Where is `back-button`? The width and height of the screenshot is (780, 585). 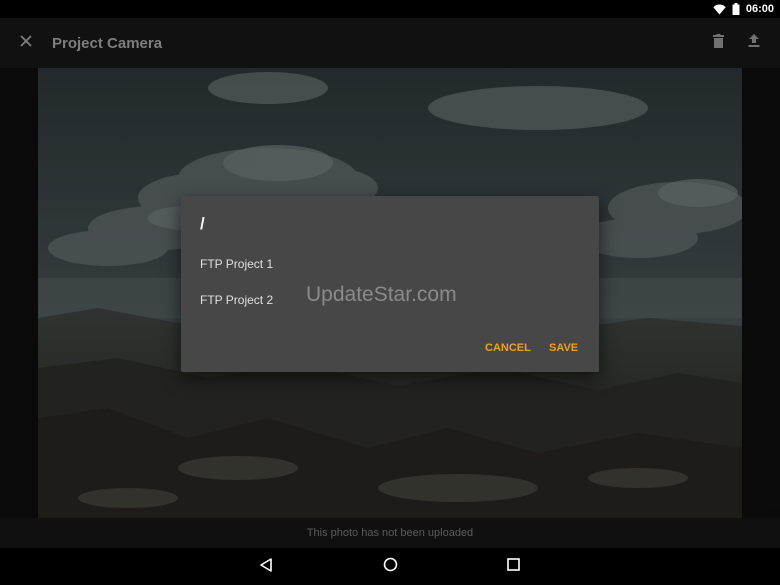 back-button is located at coordinates (266, 567).